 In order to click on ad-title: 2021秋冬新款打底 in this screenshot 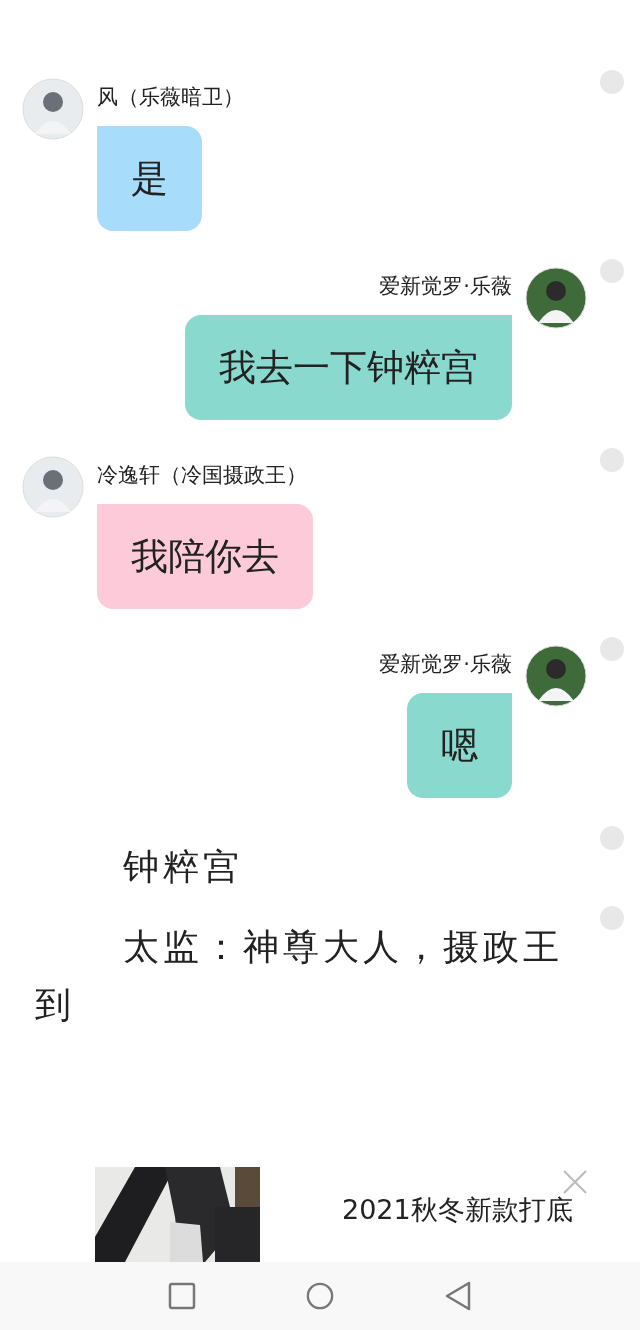, I will do `click(457, 1210)`.